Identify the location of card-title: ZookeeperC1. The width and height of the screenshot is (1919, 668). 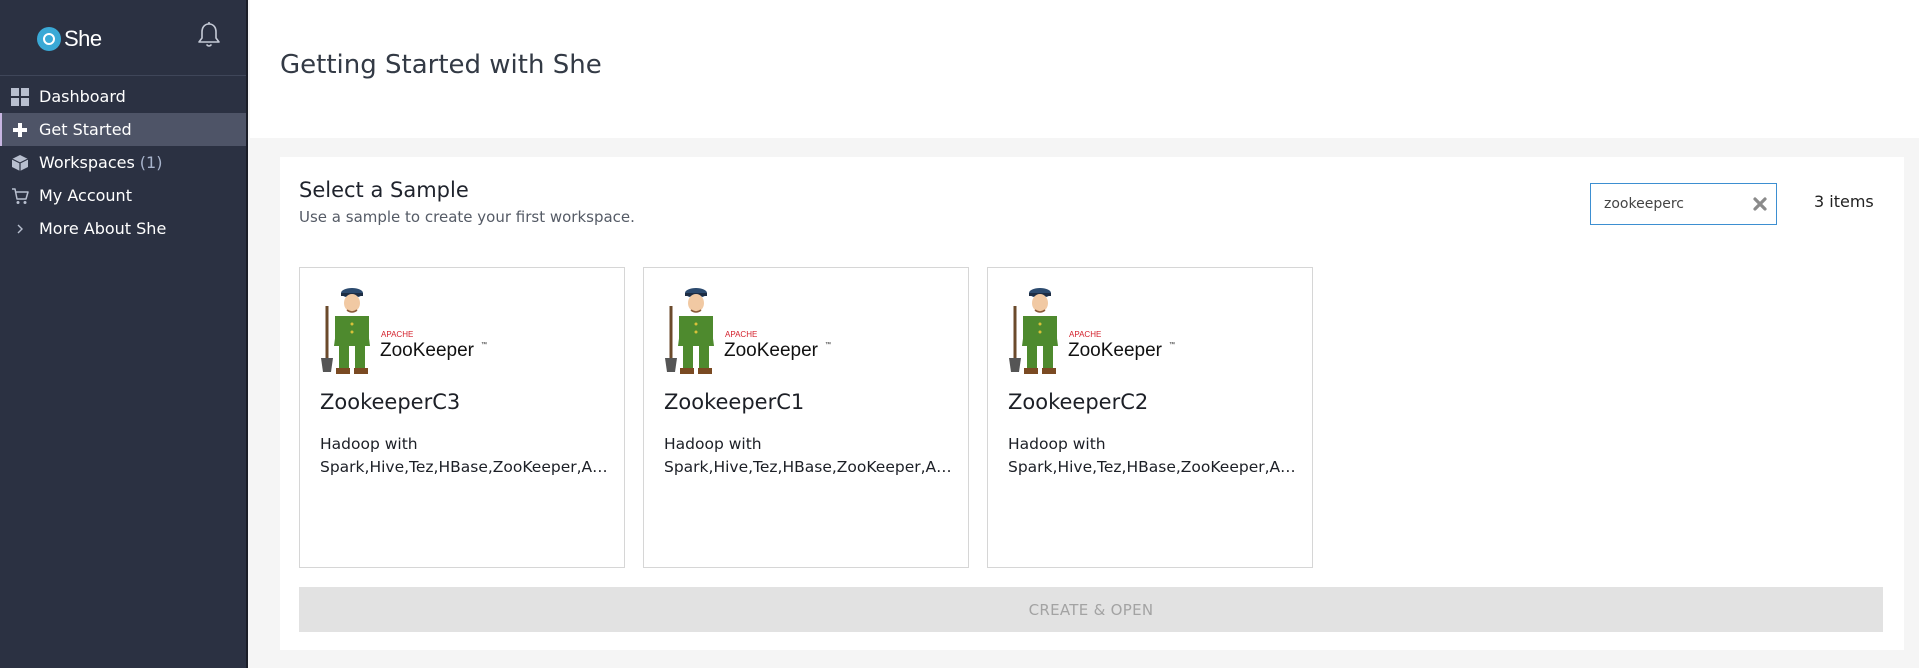
(734, 402).